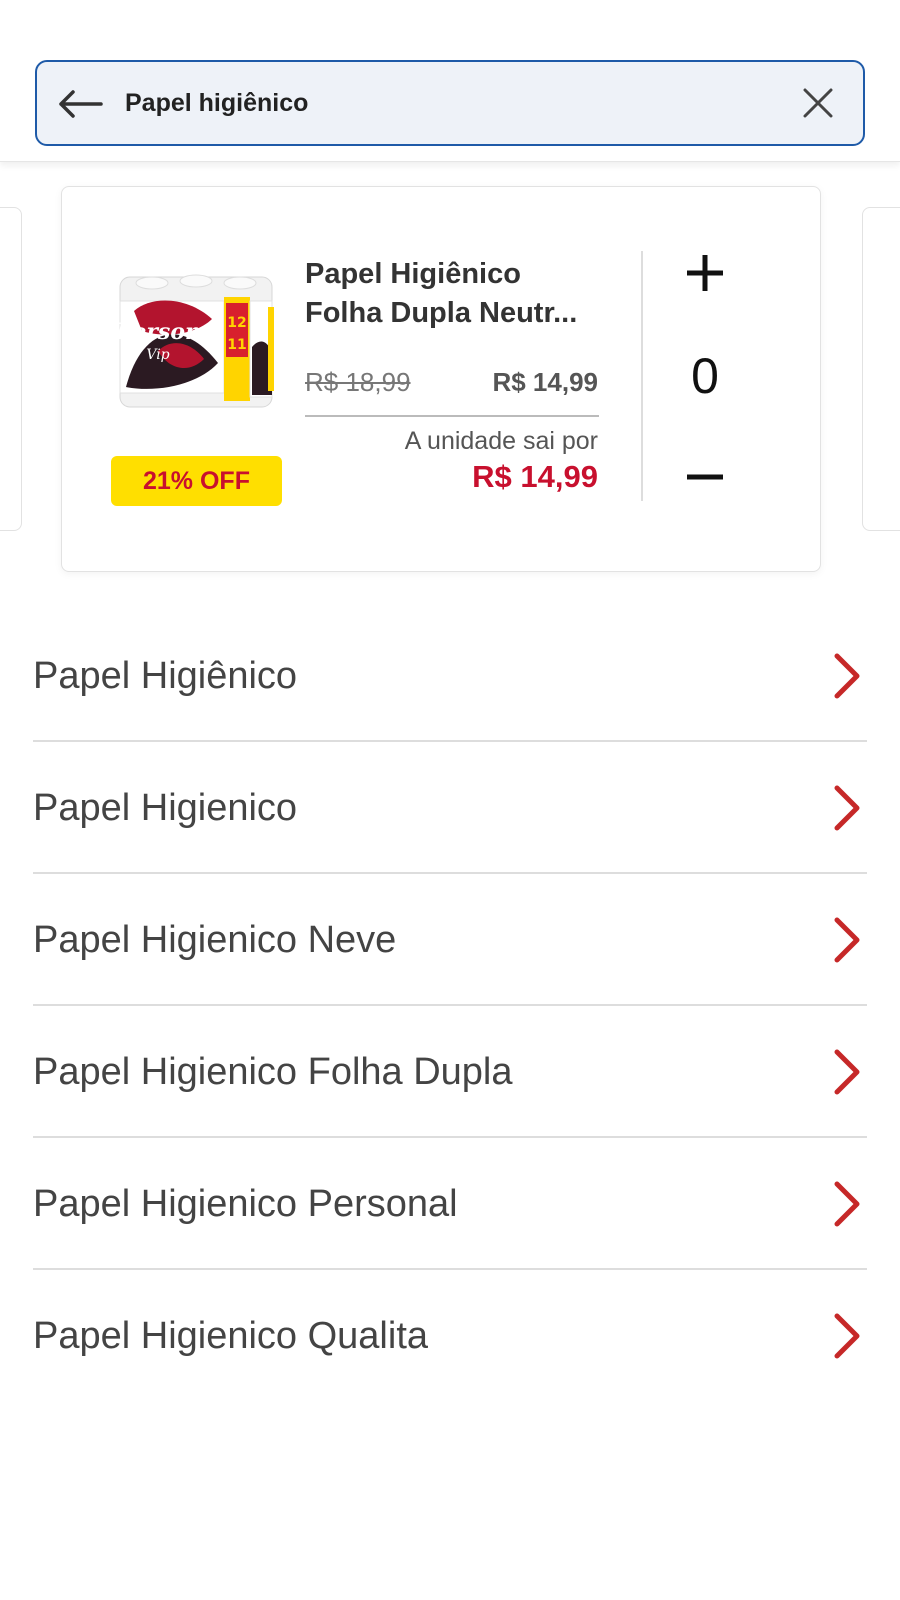 This screenshot has width=900, height=1600. I want to click on increase-quantity-button, so click(705, 273).